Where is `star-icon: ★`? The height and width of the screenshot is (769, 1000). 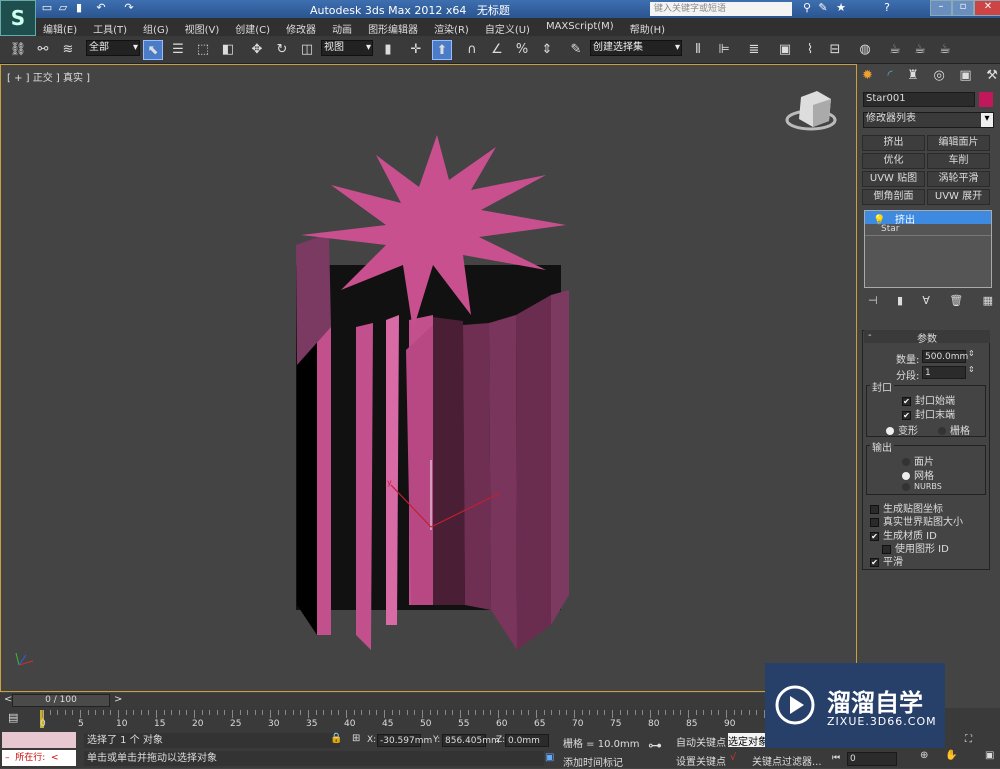
star-icon: ★ is located at coordinates (841, 8).